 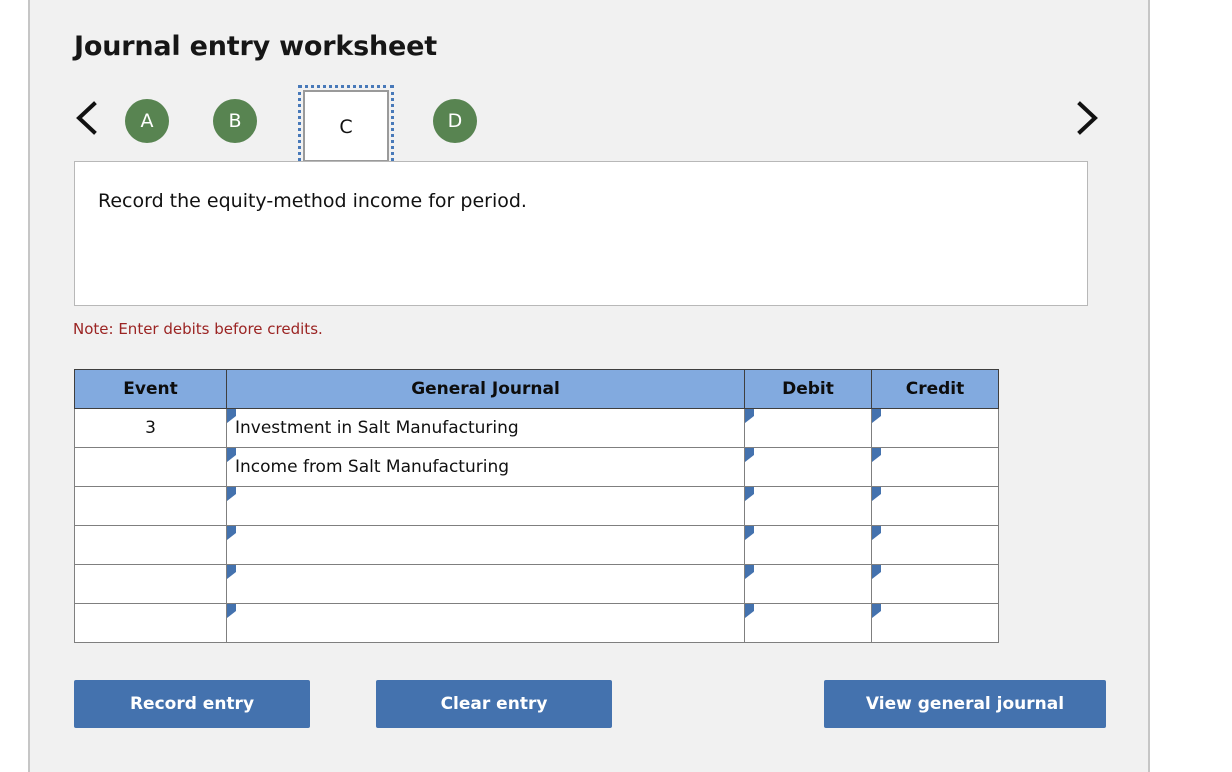 I want to click on tab-c: C, so click(x=346, y=126).